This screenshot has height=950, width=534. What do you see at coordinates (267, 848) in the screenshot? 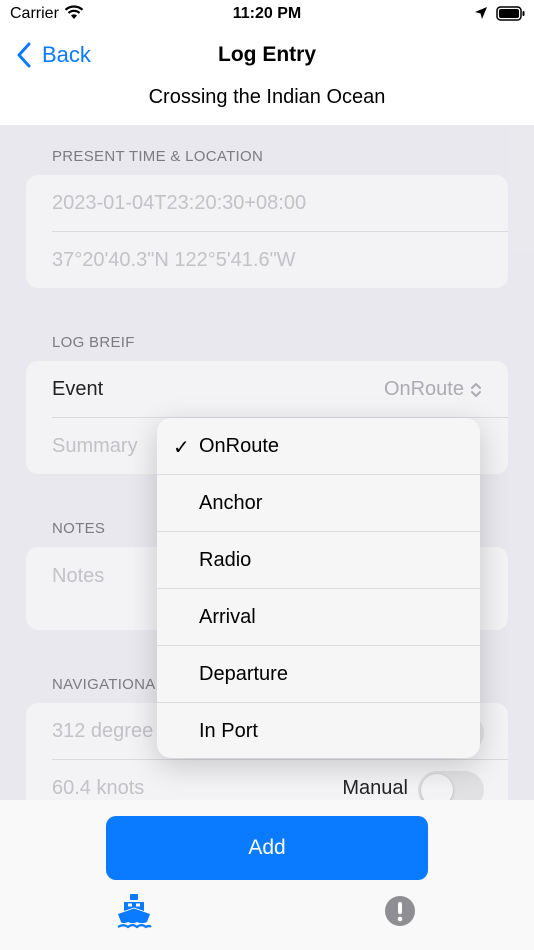
I see `add-button: Add` at bounding box center [267, 848].